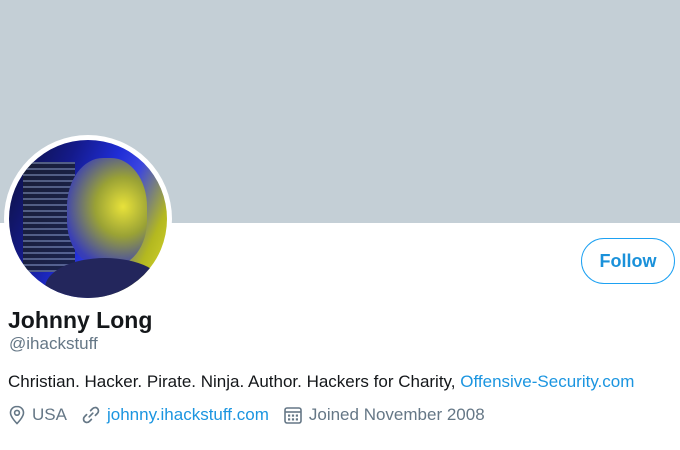 The width and height of the screenshot is (680, 450). What do you see at coordinates (80, 320) in the screenshot?
I see `profile-display-name: Johnny Long` at bounding box center [80, 320].